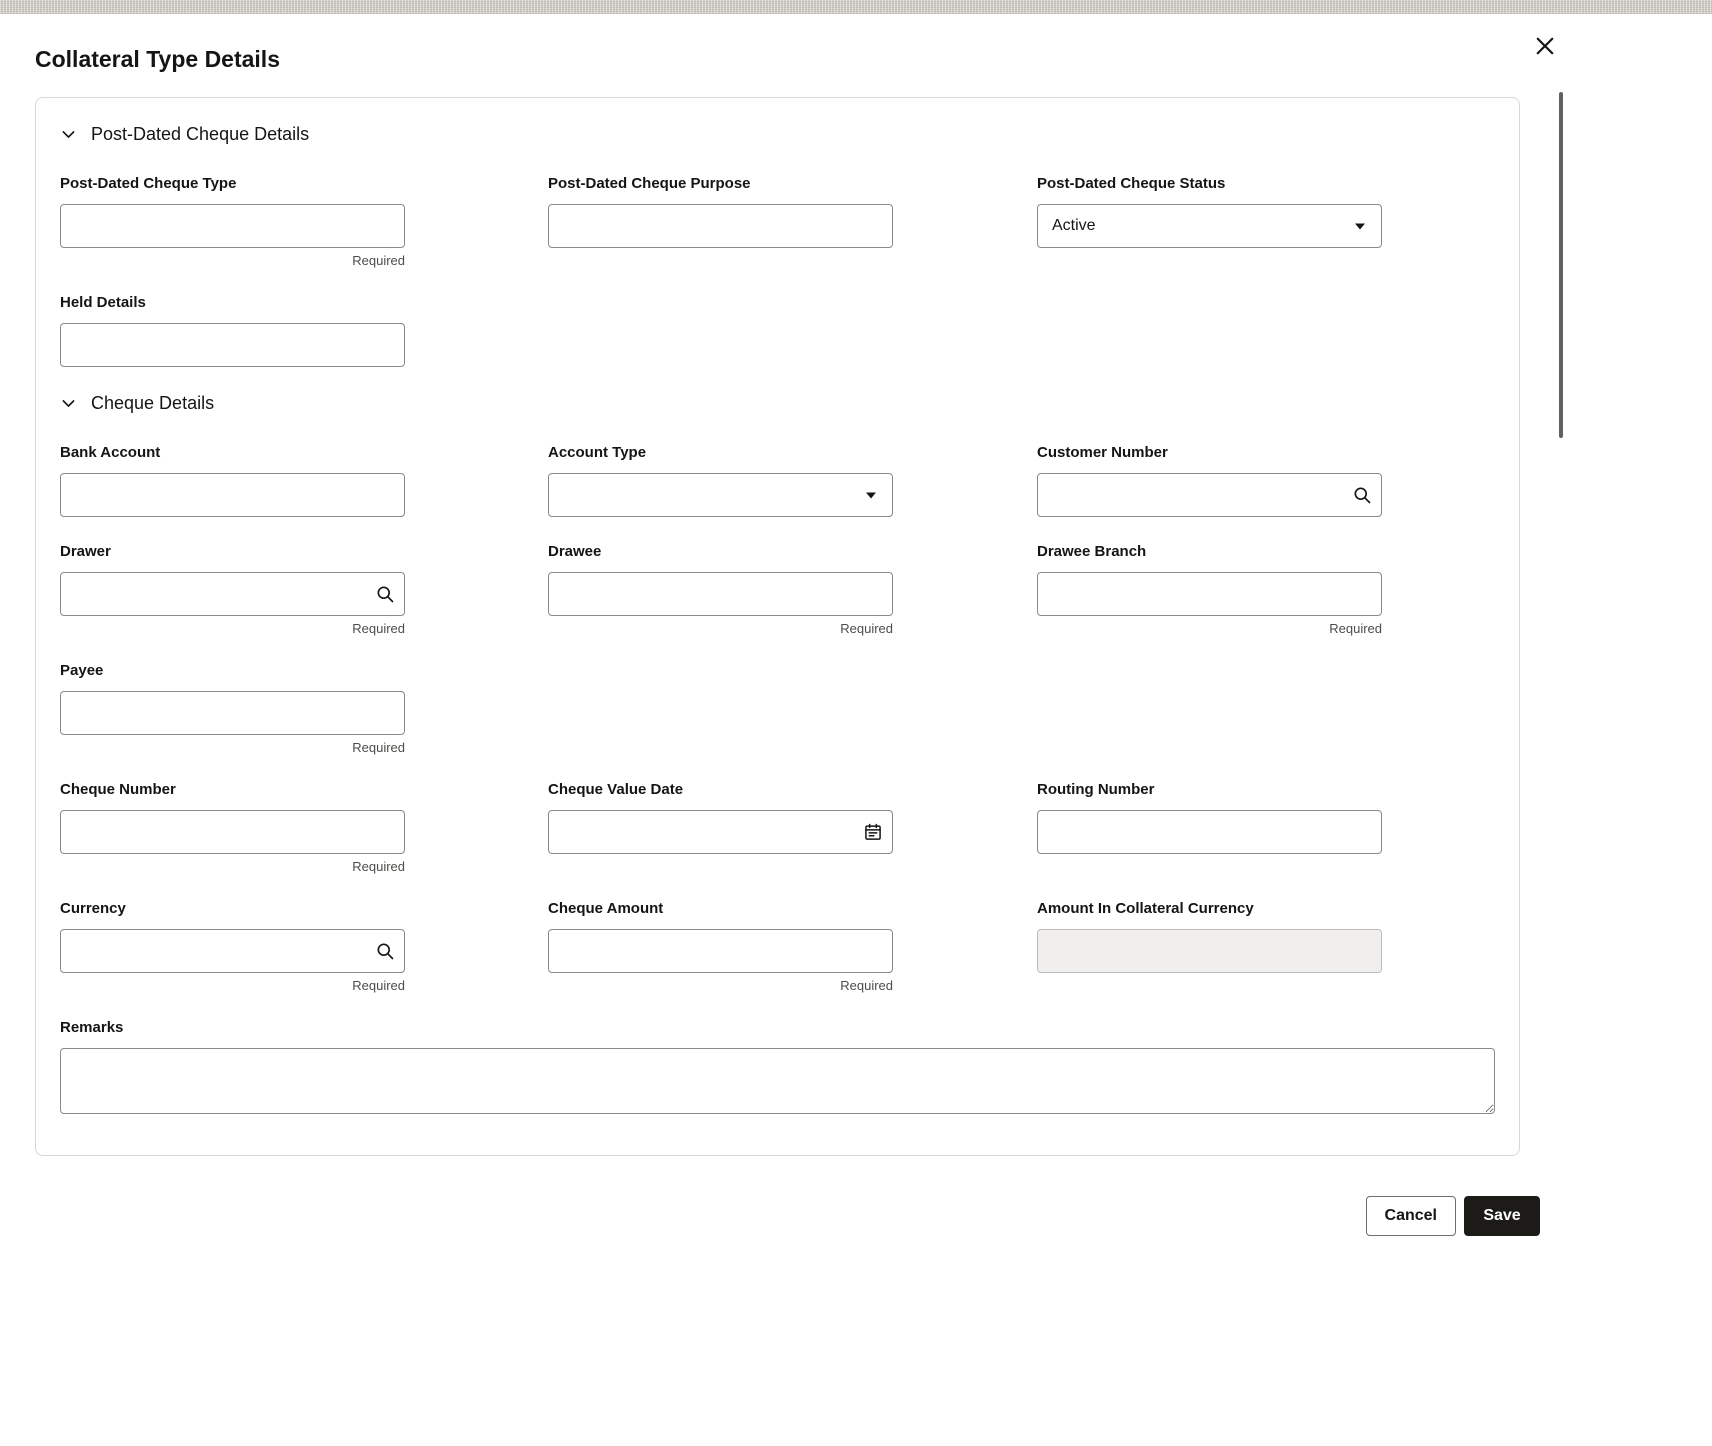  Describe the element at coordinates (1209, 226) in the screenshot. I see `post-dated-cheque-status-select: Active` at that location.